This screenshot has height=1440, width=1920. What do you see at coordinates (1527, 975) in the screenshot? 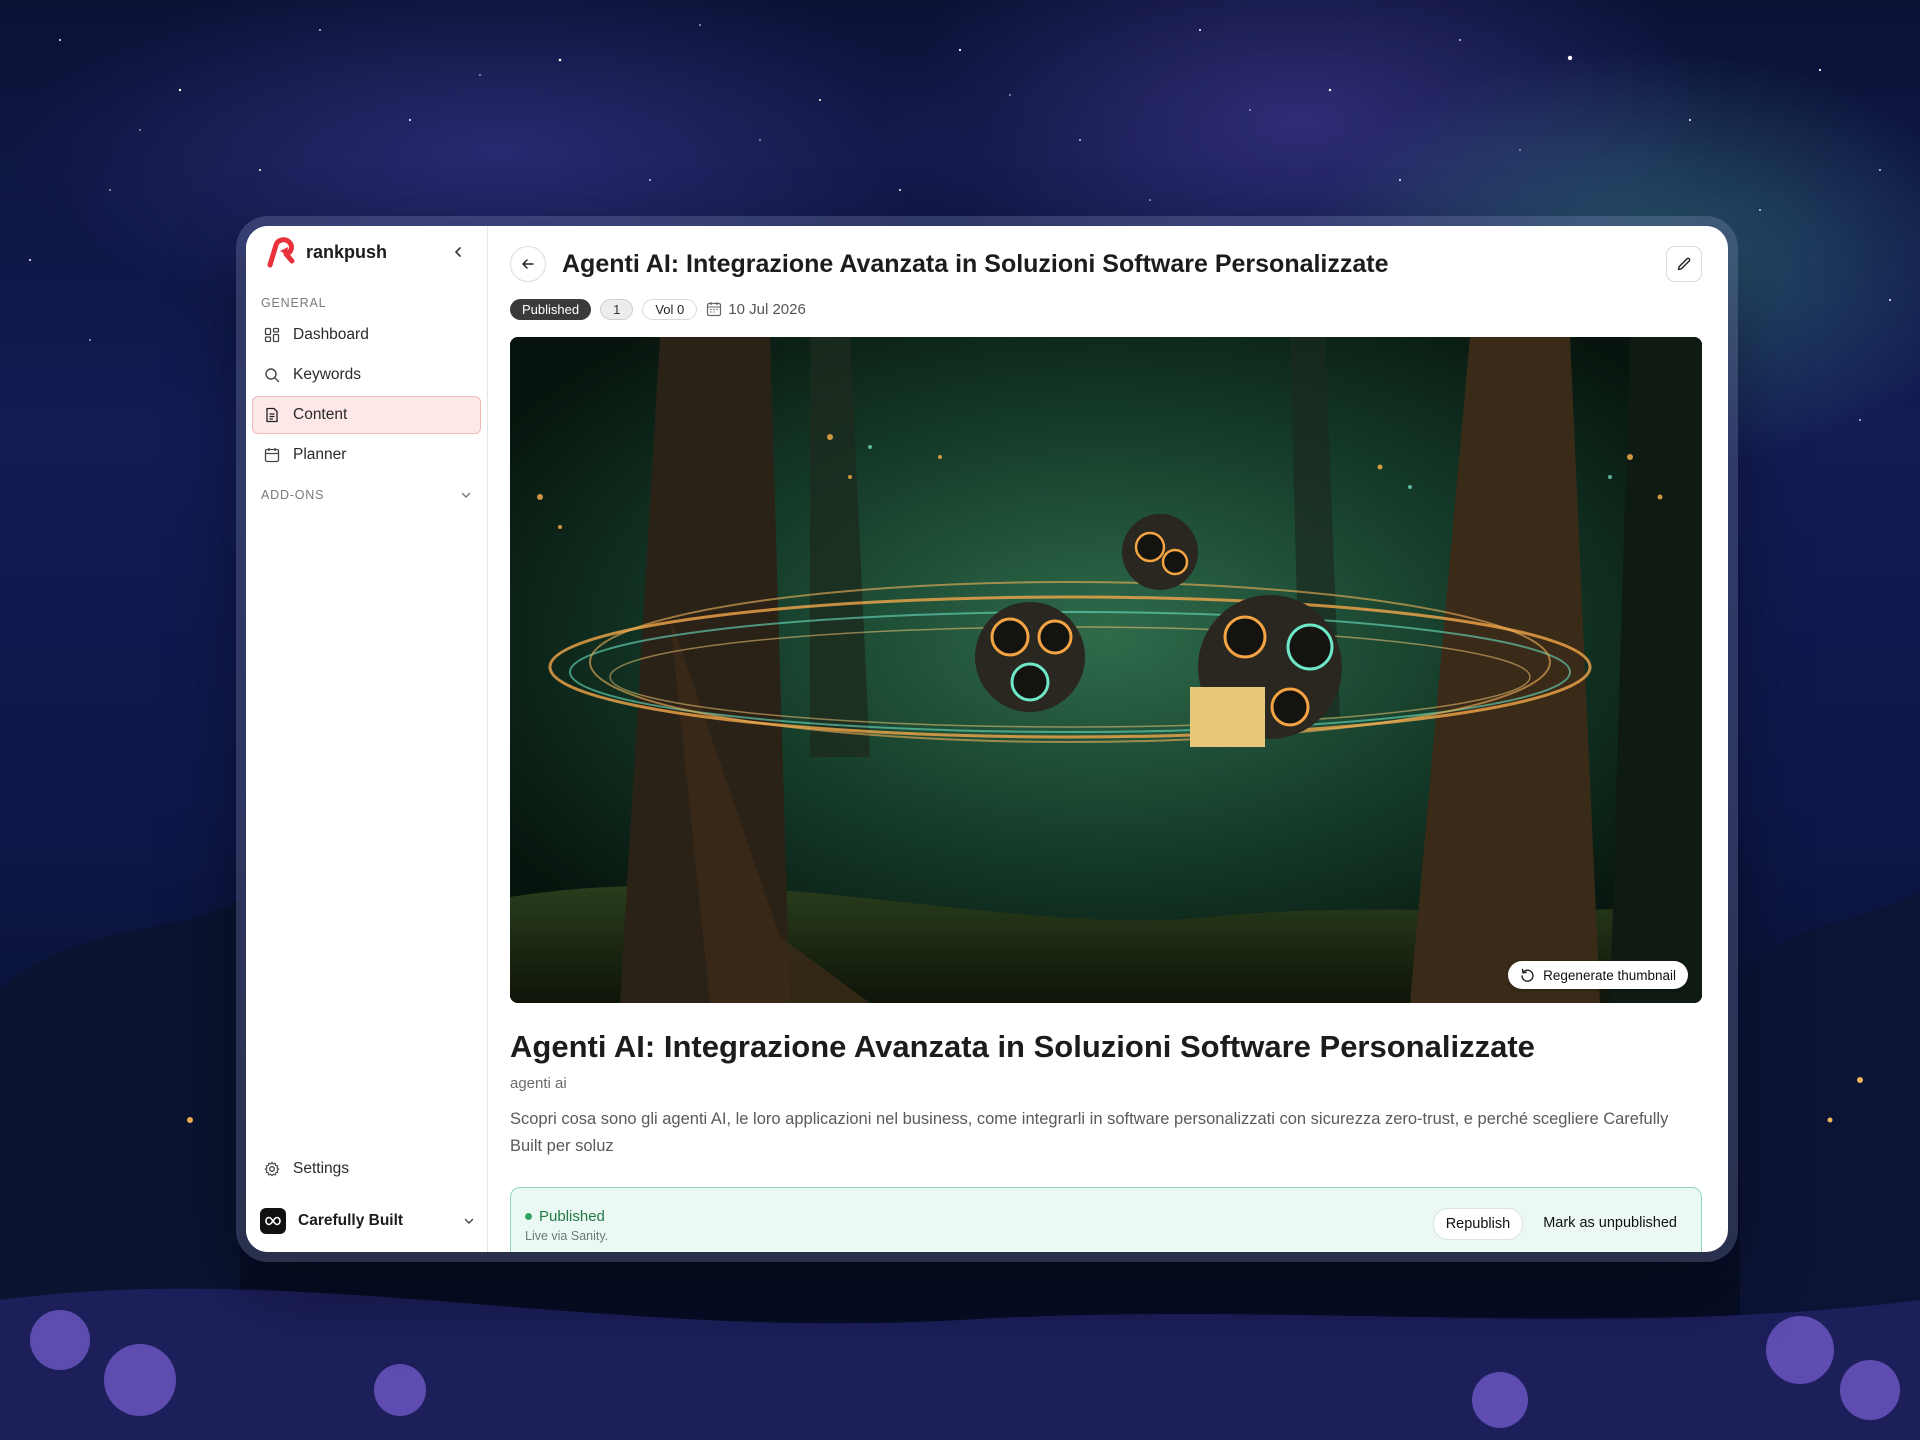
I see `refresh-icon` at bounding box center [1527, 975].